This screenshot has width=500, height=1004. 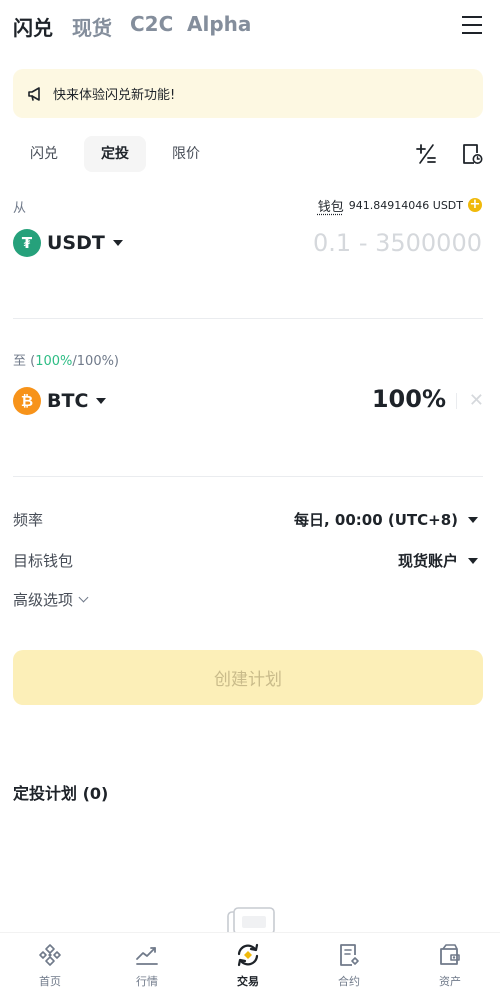 I want to click on nav-label: 行情, so click(x=147, y=981).